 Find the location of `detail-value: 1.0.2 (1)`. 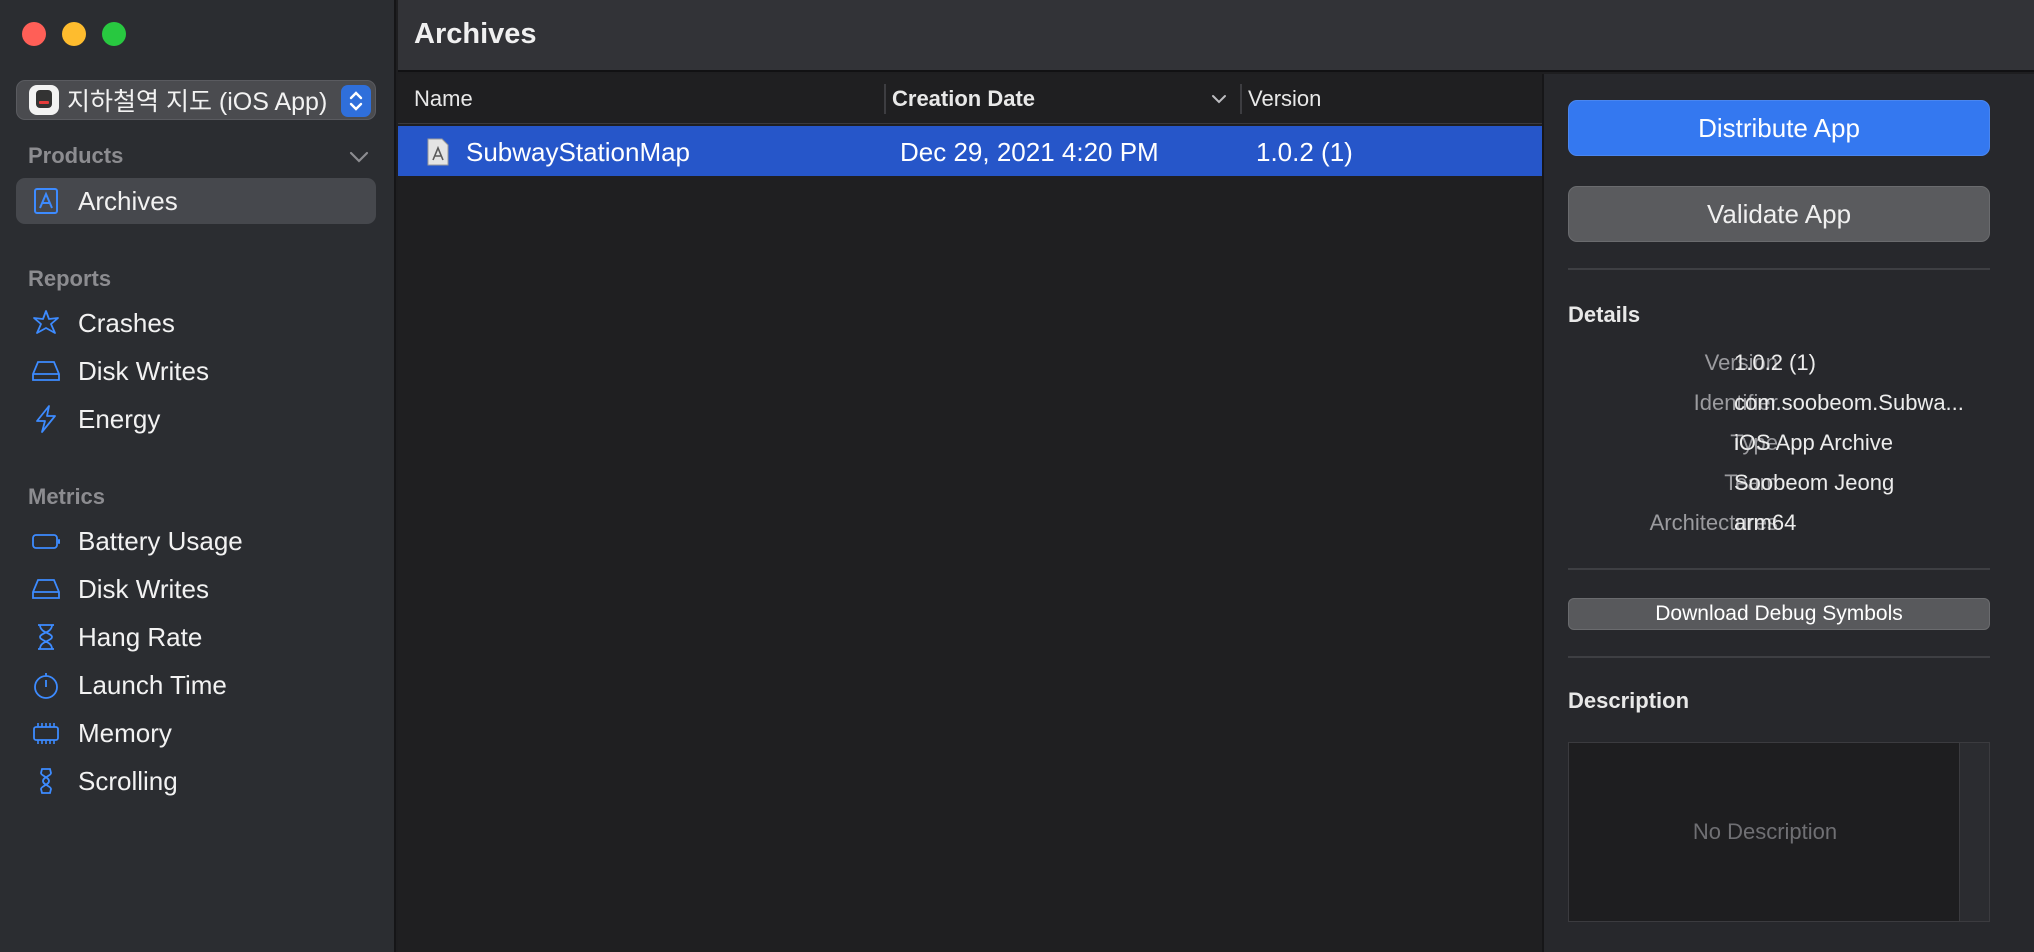

detail-value: 1.0.2 (1) is located at coordinates (1775, 362).